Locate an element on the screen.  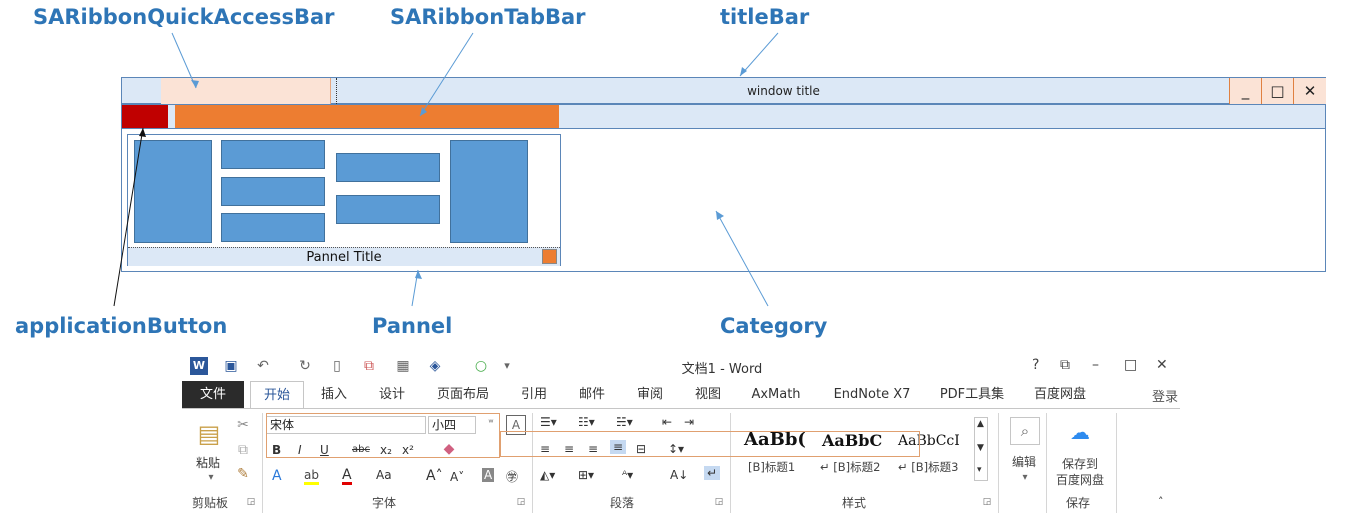
scroll-up-icon: ▲ is located at coordinates (980, 424).